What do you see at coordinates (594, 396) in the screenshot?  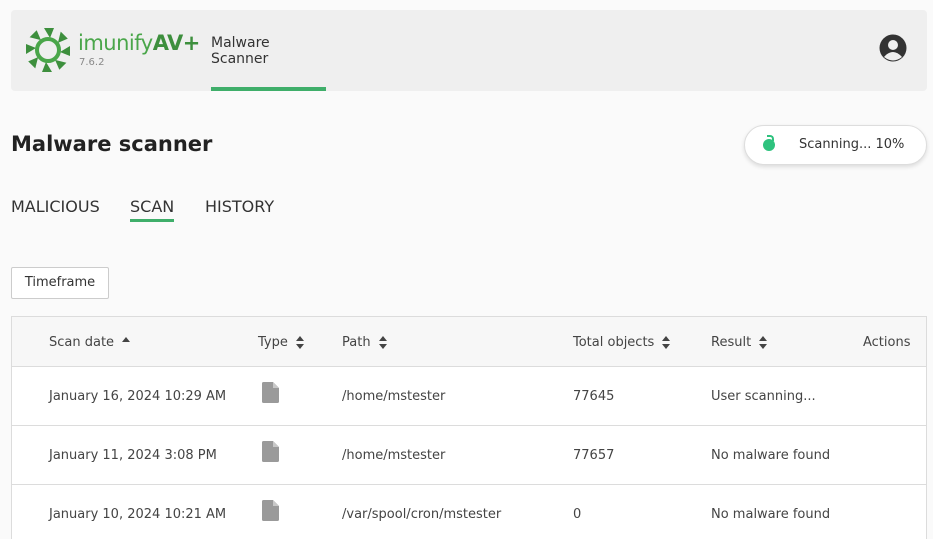 I see `cell-total-objects: 77645` at bounding box center [594, 396].